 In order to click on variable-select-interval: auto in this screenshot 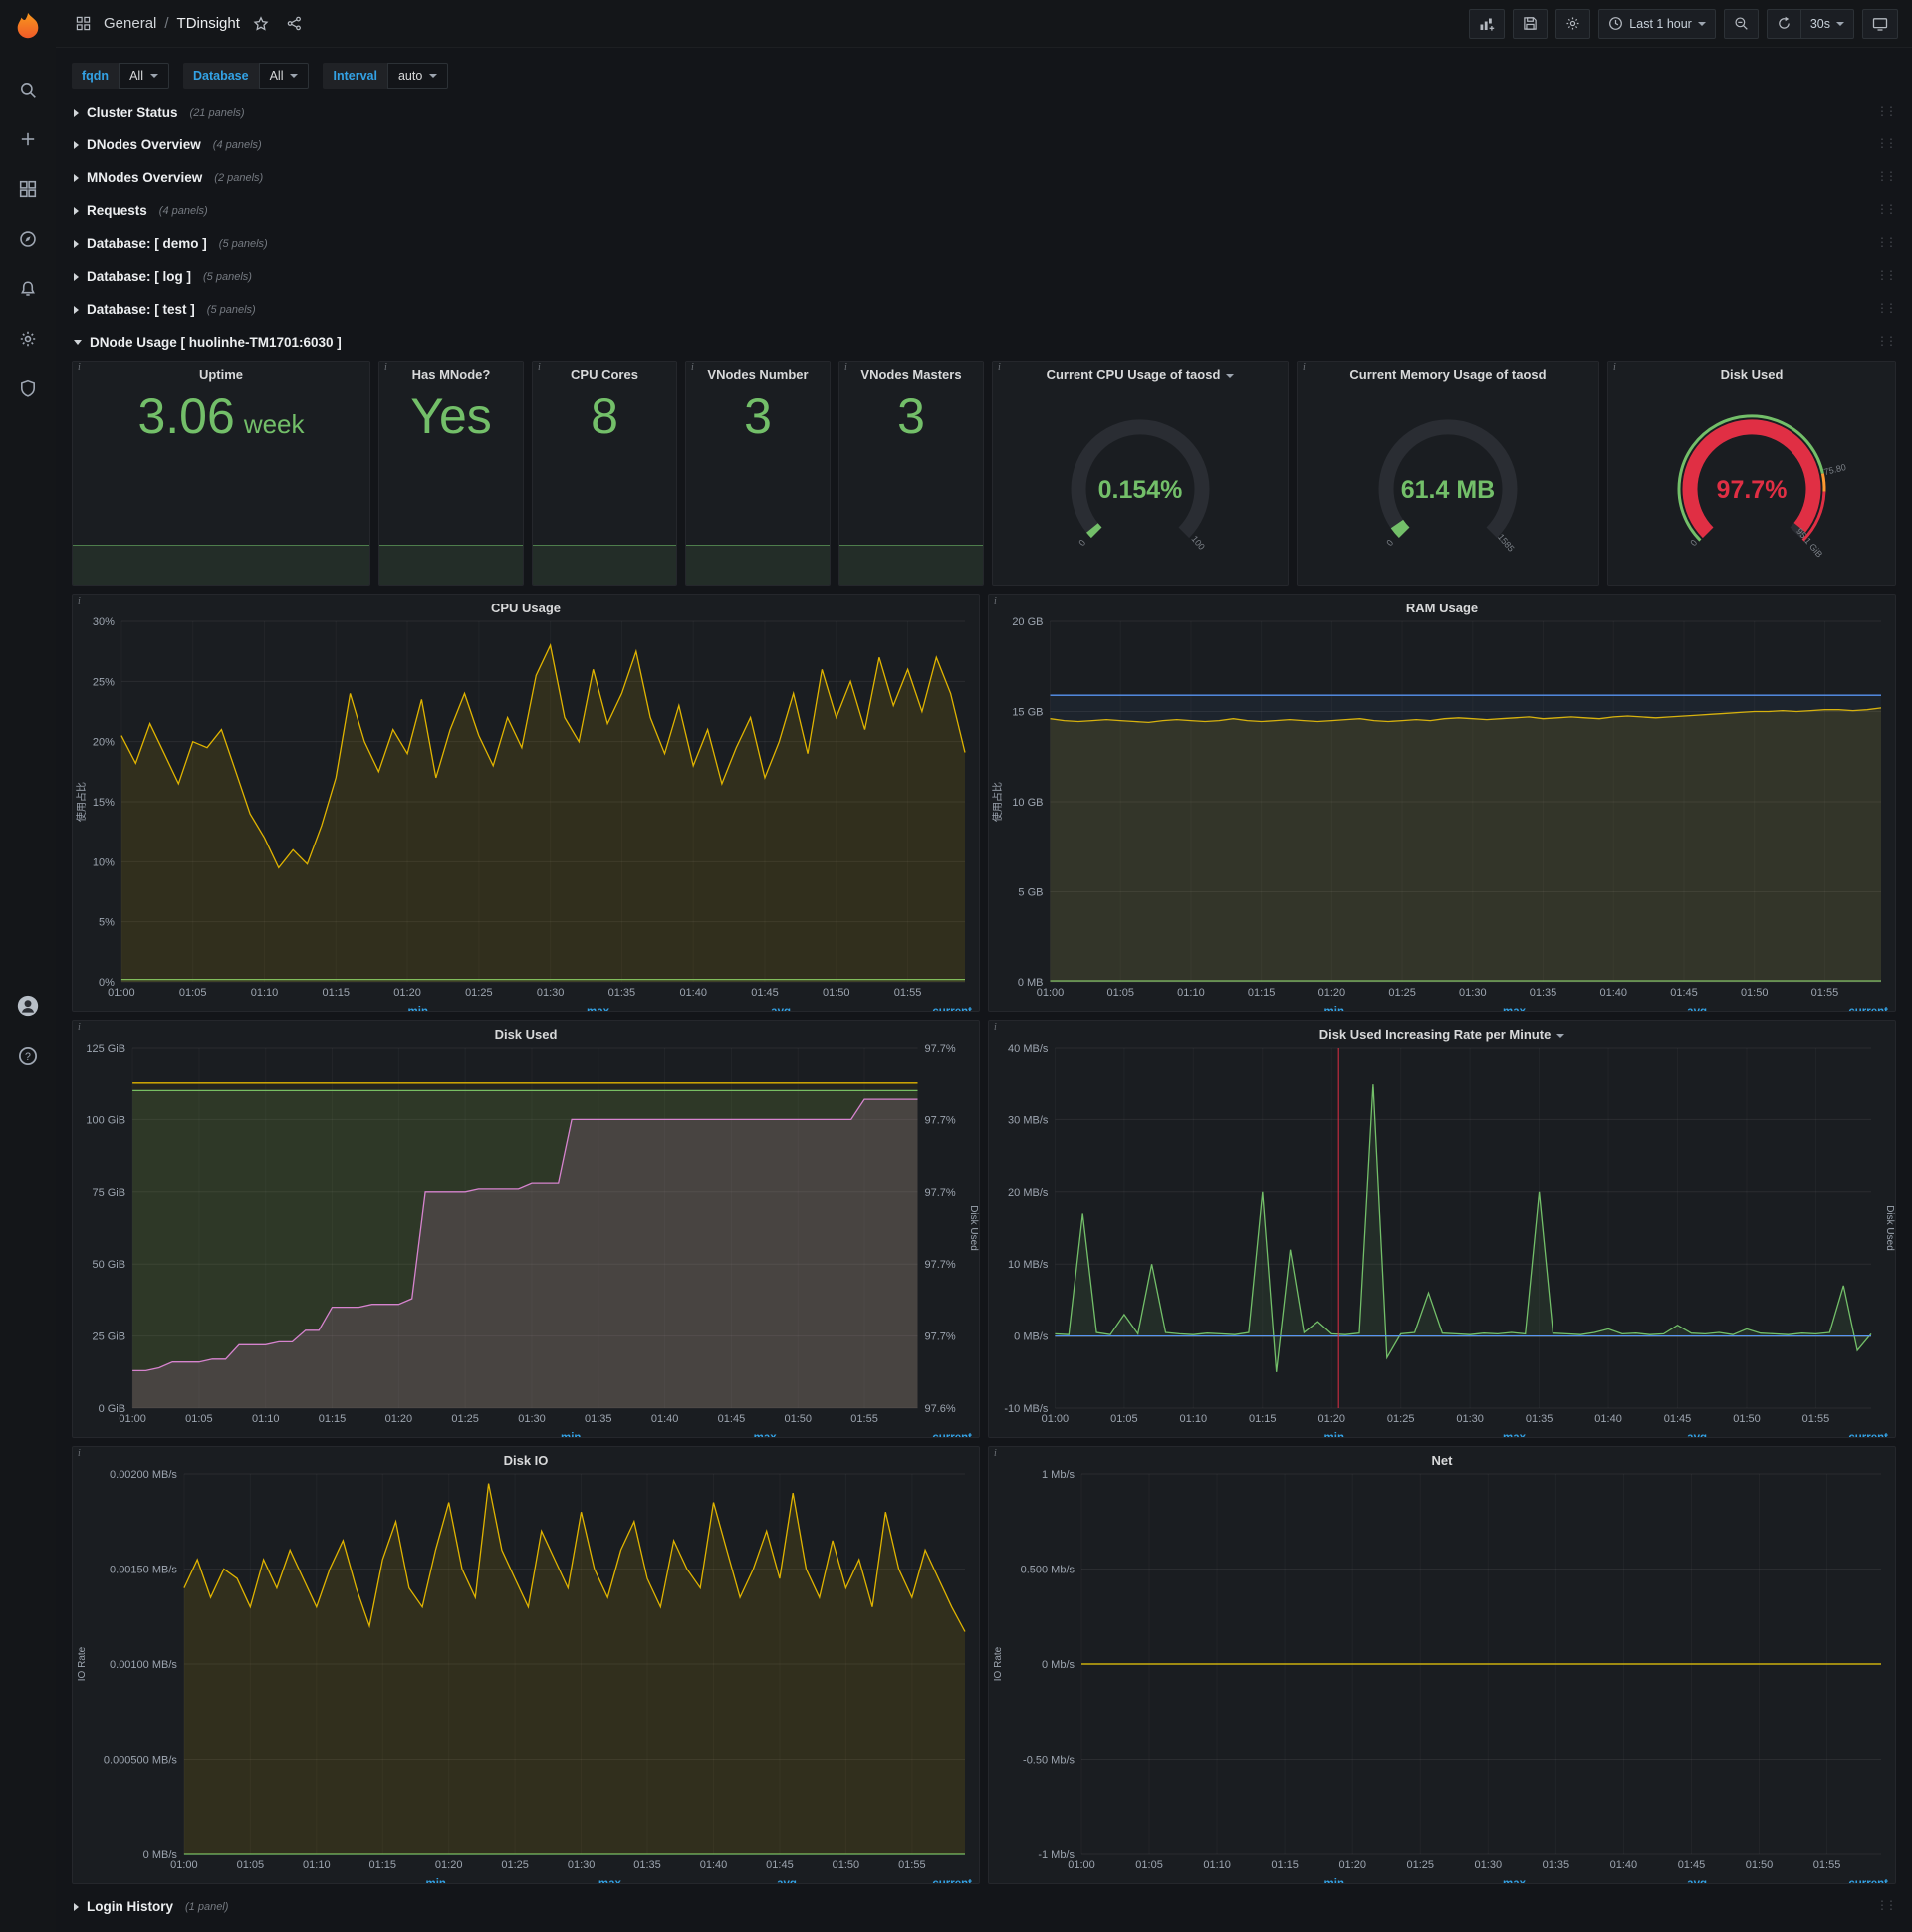, I will do `click(417, 76)`.